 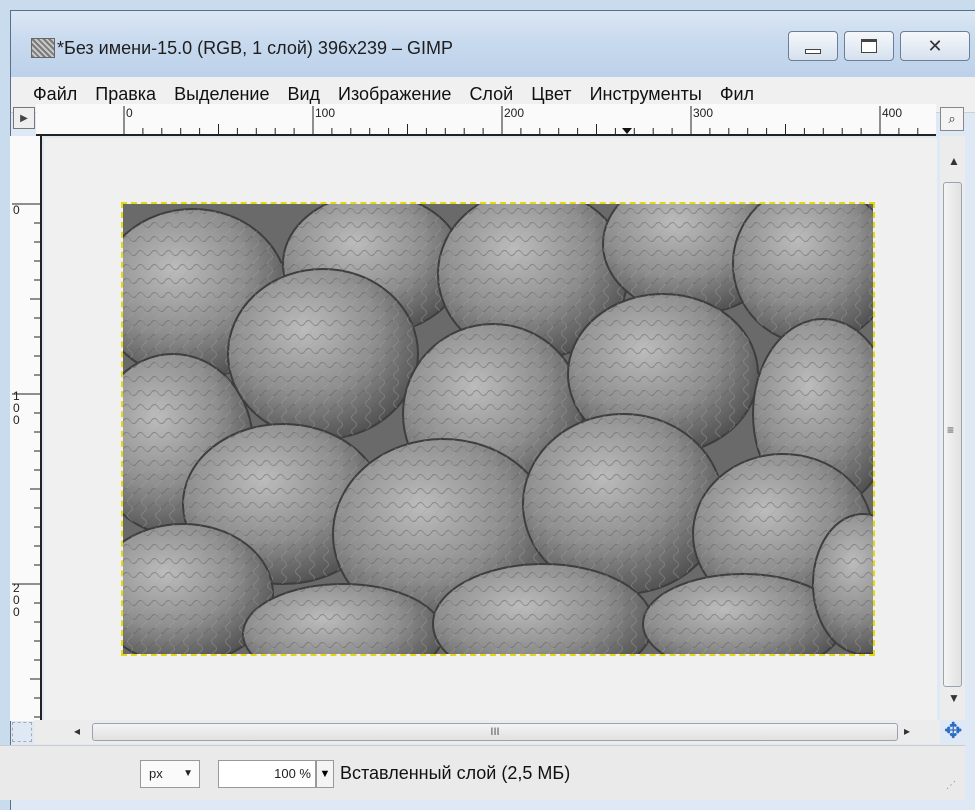 What do you see at coordinates (953, 731) in the screenshot?
I see `navigate-icon: ✥` at bounding box center [953, 731].